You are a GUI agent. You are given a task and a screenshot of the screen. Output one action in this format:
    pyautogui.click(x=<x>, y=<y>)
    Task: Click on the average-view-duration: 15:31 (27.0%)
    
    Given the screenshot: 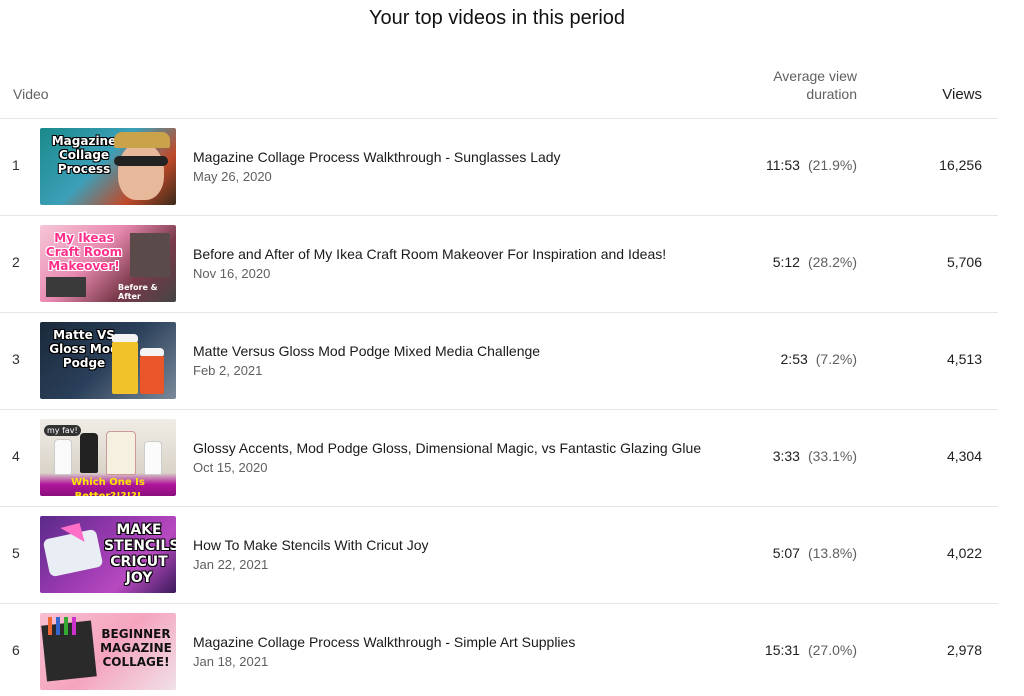 What is the action you would take?
    pyautogui.click(x=778, y=650)
    